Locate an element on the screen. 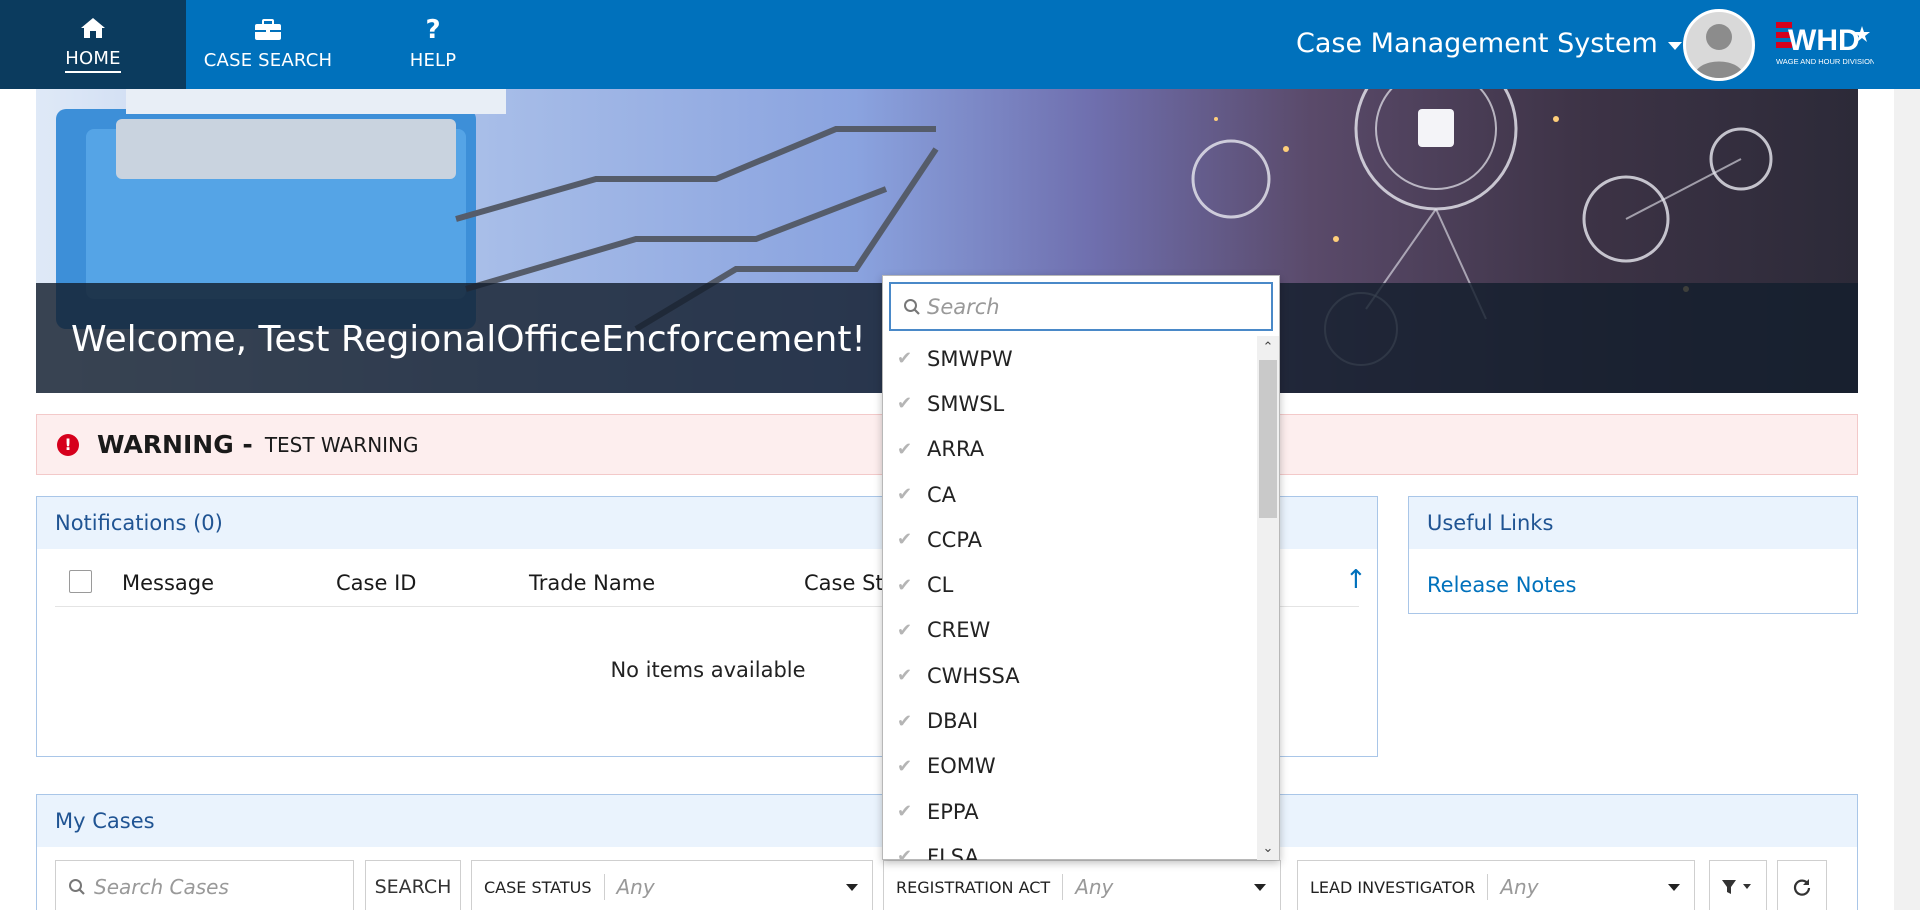  filter-menu-button is located at coordinates (1738, 885).